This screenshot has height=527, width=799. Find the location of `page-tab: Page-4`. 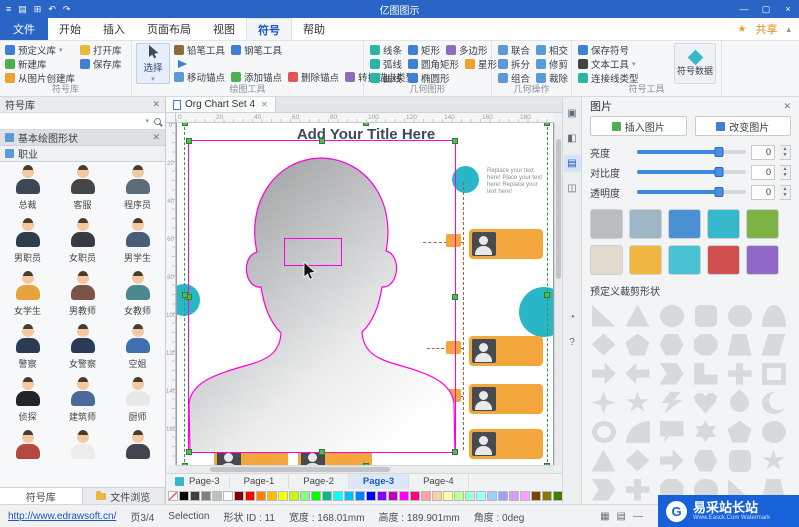

page-tab: Page-4 is located at coordinates (439, 481).